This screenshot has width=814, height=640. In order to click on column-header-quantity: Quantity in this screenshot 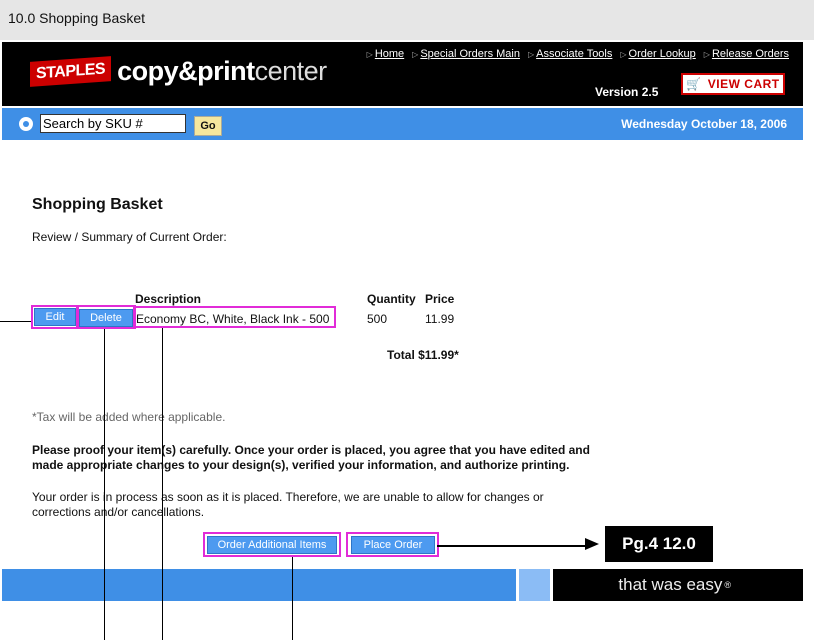, I will do `click(391, 299)`.